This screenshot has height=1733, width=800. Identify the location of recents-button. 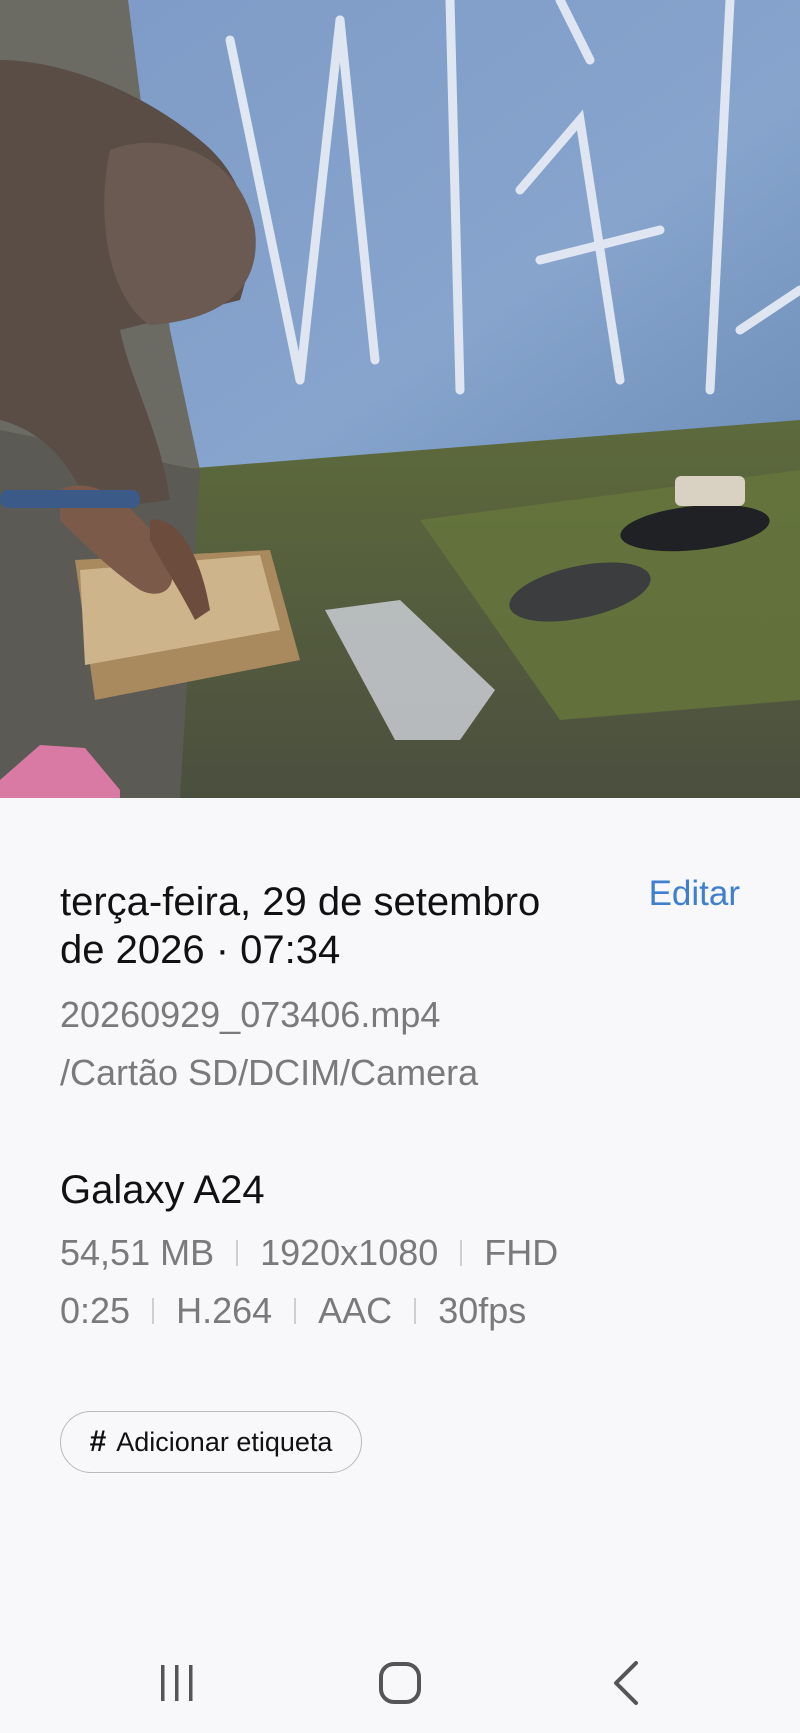
(177, 1683).